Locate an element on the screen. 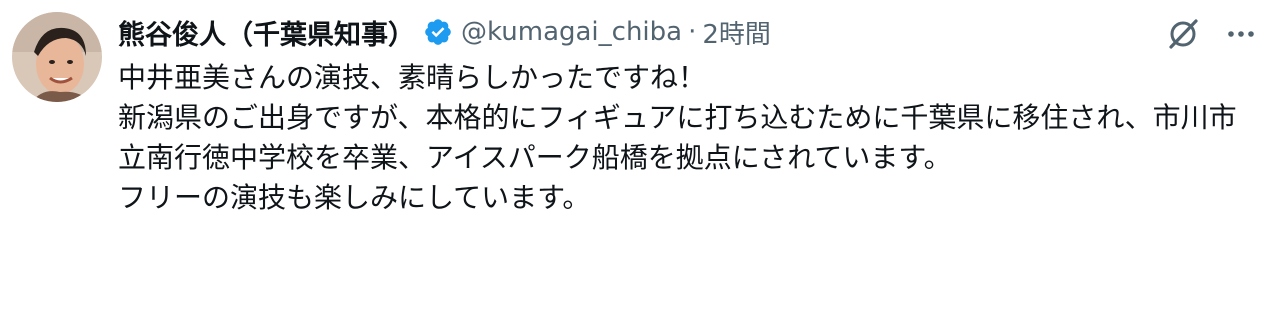  avatar is located at coordinates (57, 57).